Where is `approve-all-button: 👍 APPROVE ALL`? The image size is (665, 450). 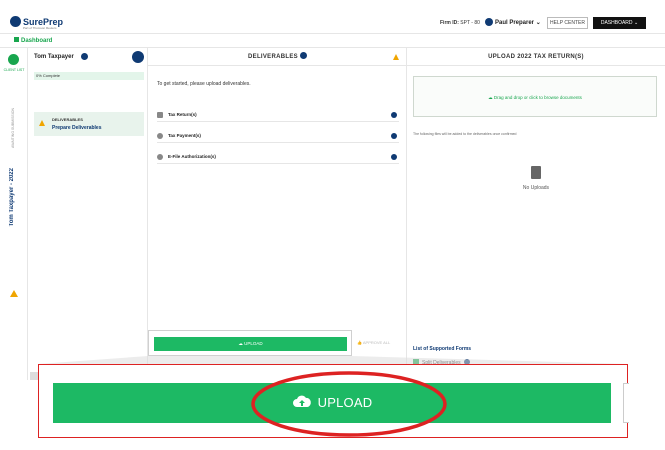
approve-all-button: 👍 APPROVE ALL is located at coordinates (373, 342).